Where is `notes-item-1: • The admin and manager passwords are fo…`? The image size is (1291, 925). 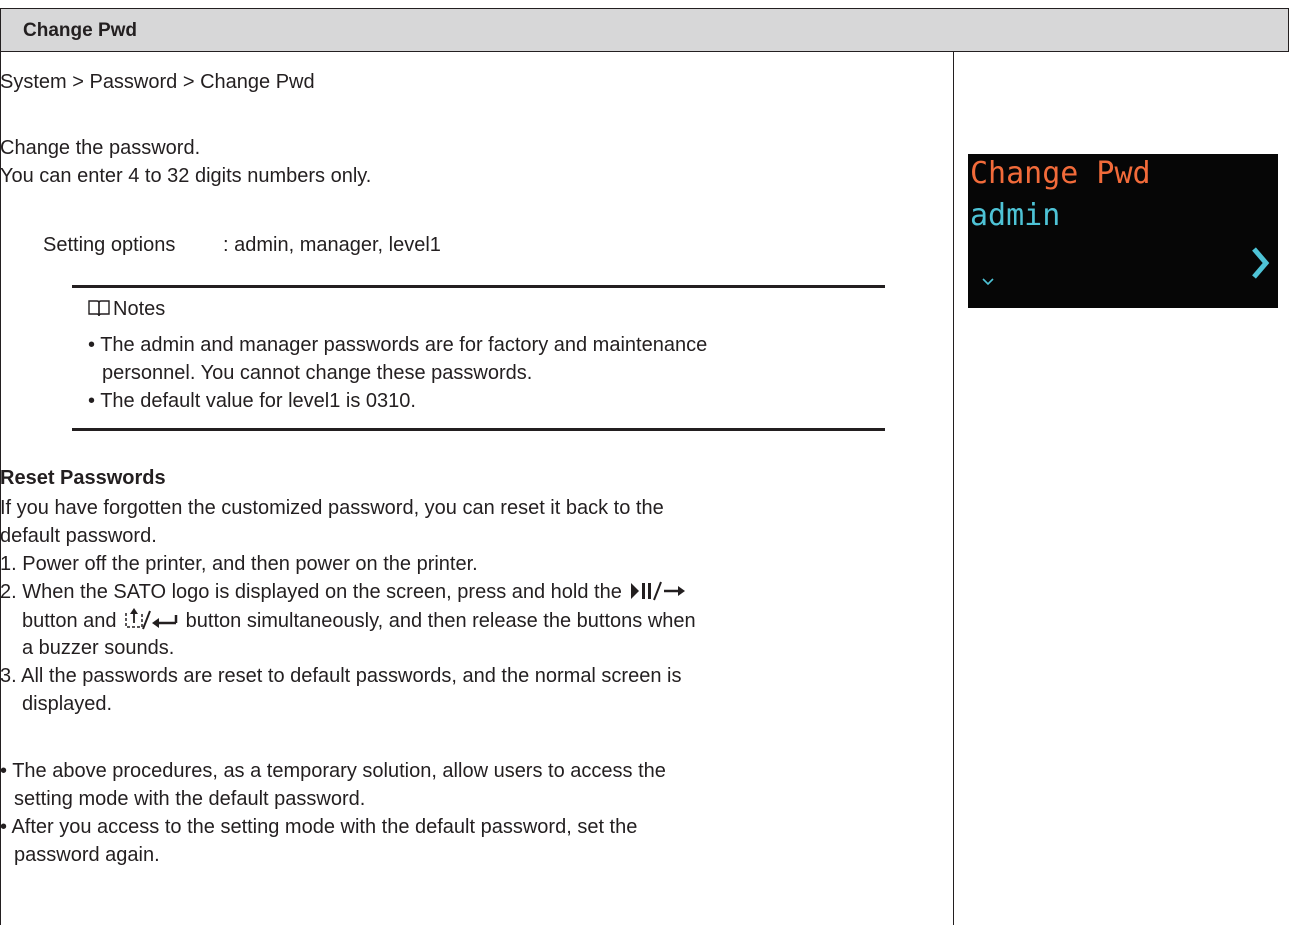 notes-item-1: • The admin and manager passwords are fo… is located at coordinates (398, 345).